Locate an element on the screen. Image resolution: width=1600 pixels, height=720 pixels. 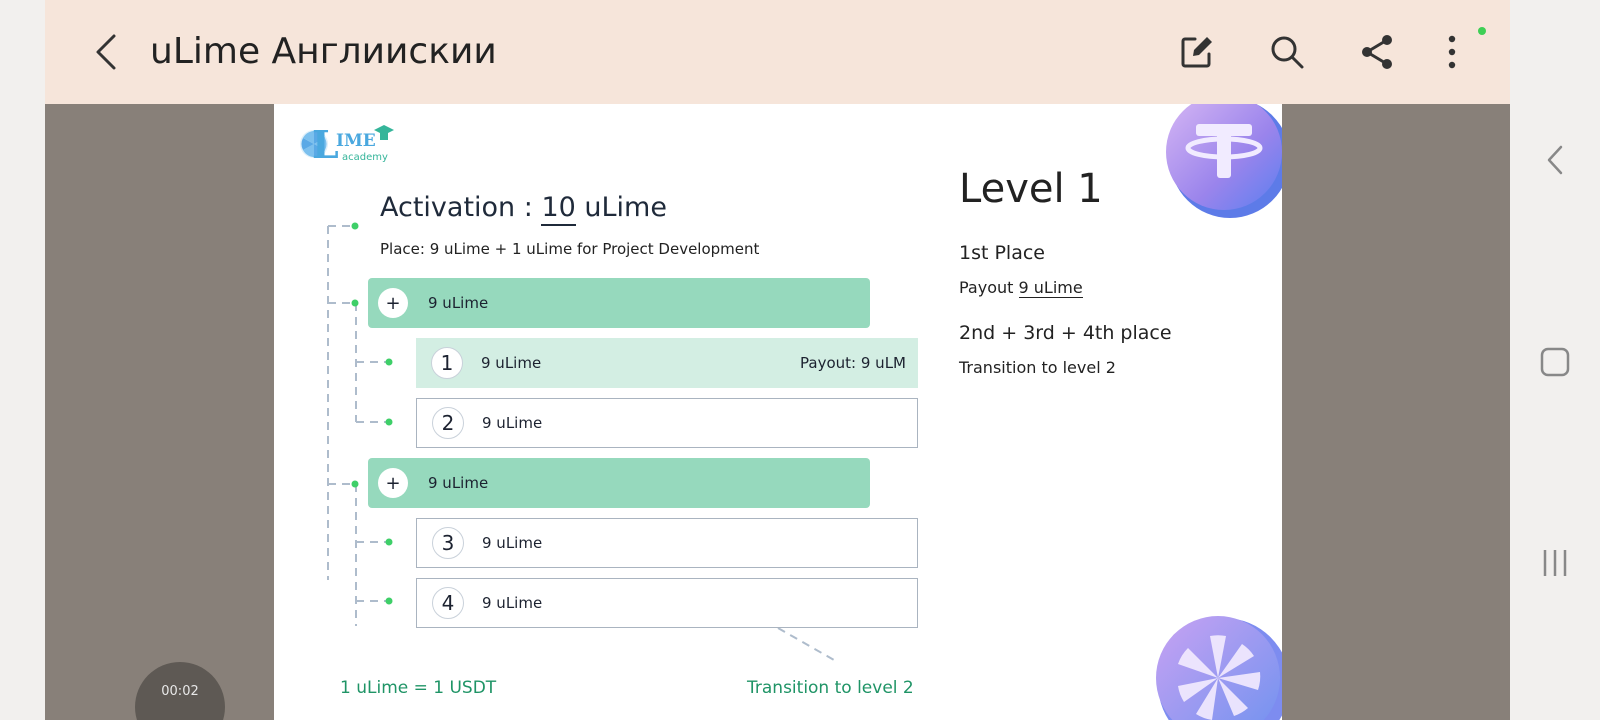
tether-coin-icon is located at coordinates (1224, 161).